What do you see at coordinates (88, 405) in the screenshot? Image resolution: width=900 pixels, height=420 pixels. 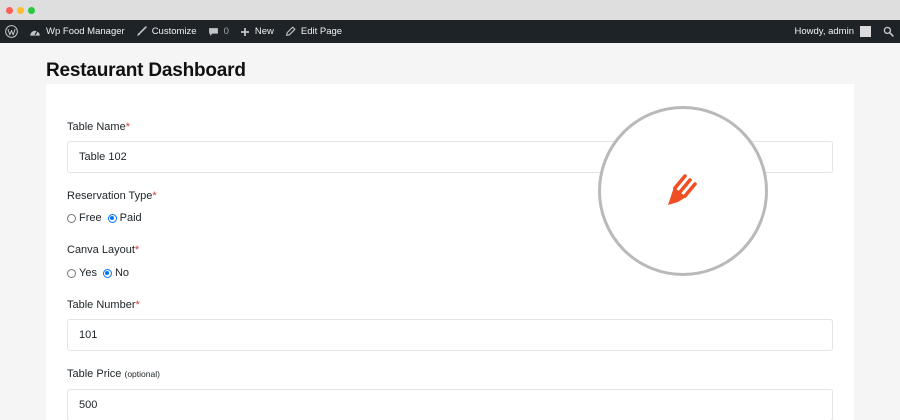 I see `table-price-value: 500` at bounding box center [88, 405].